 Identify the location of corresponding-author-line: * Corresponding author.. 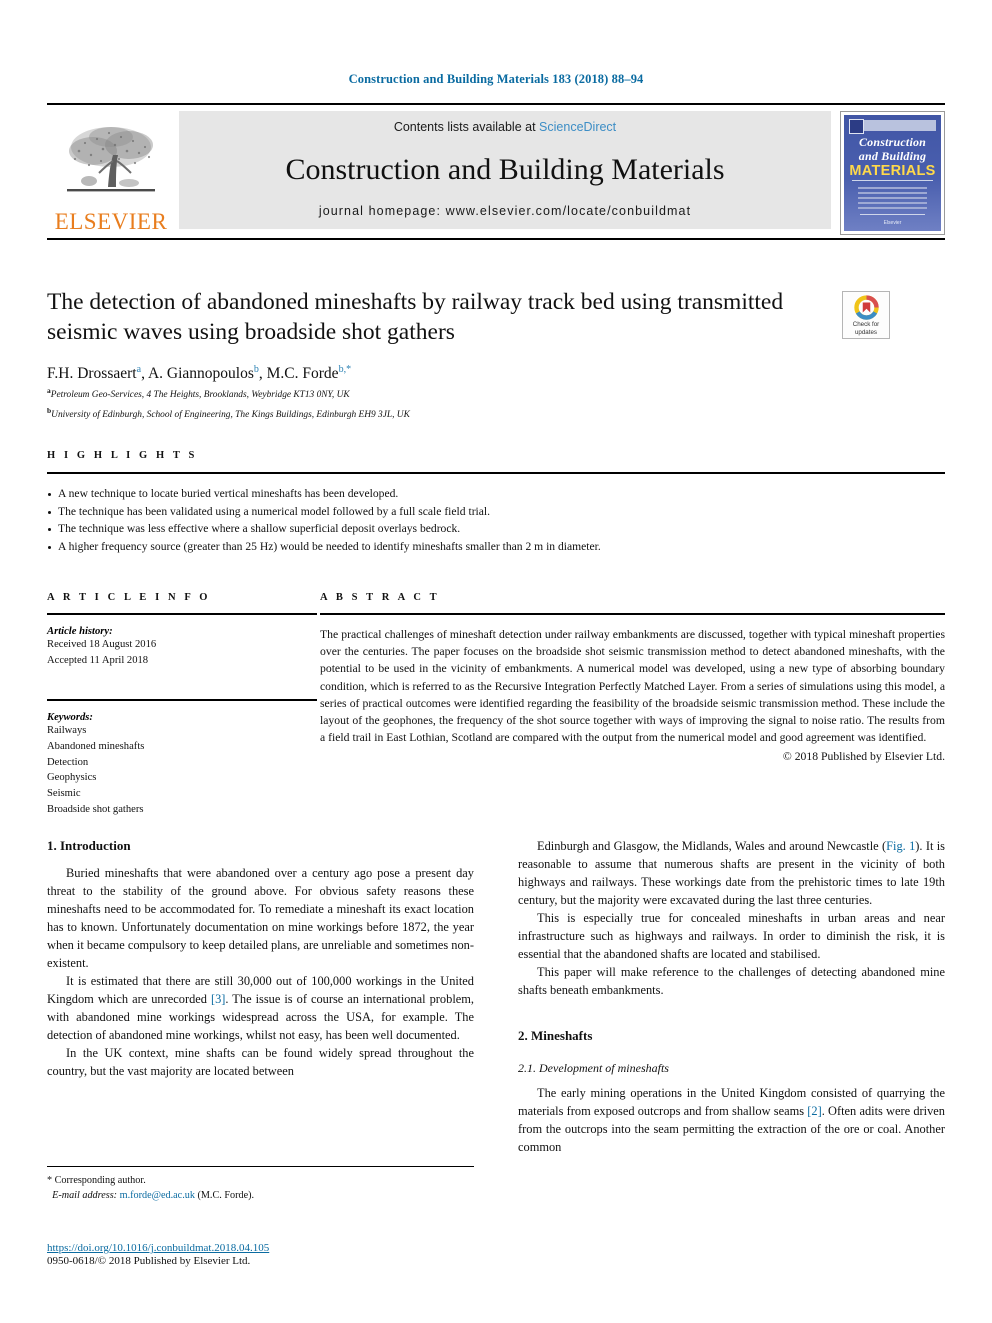
(96, 1180).